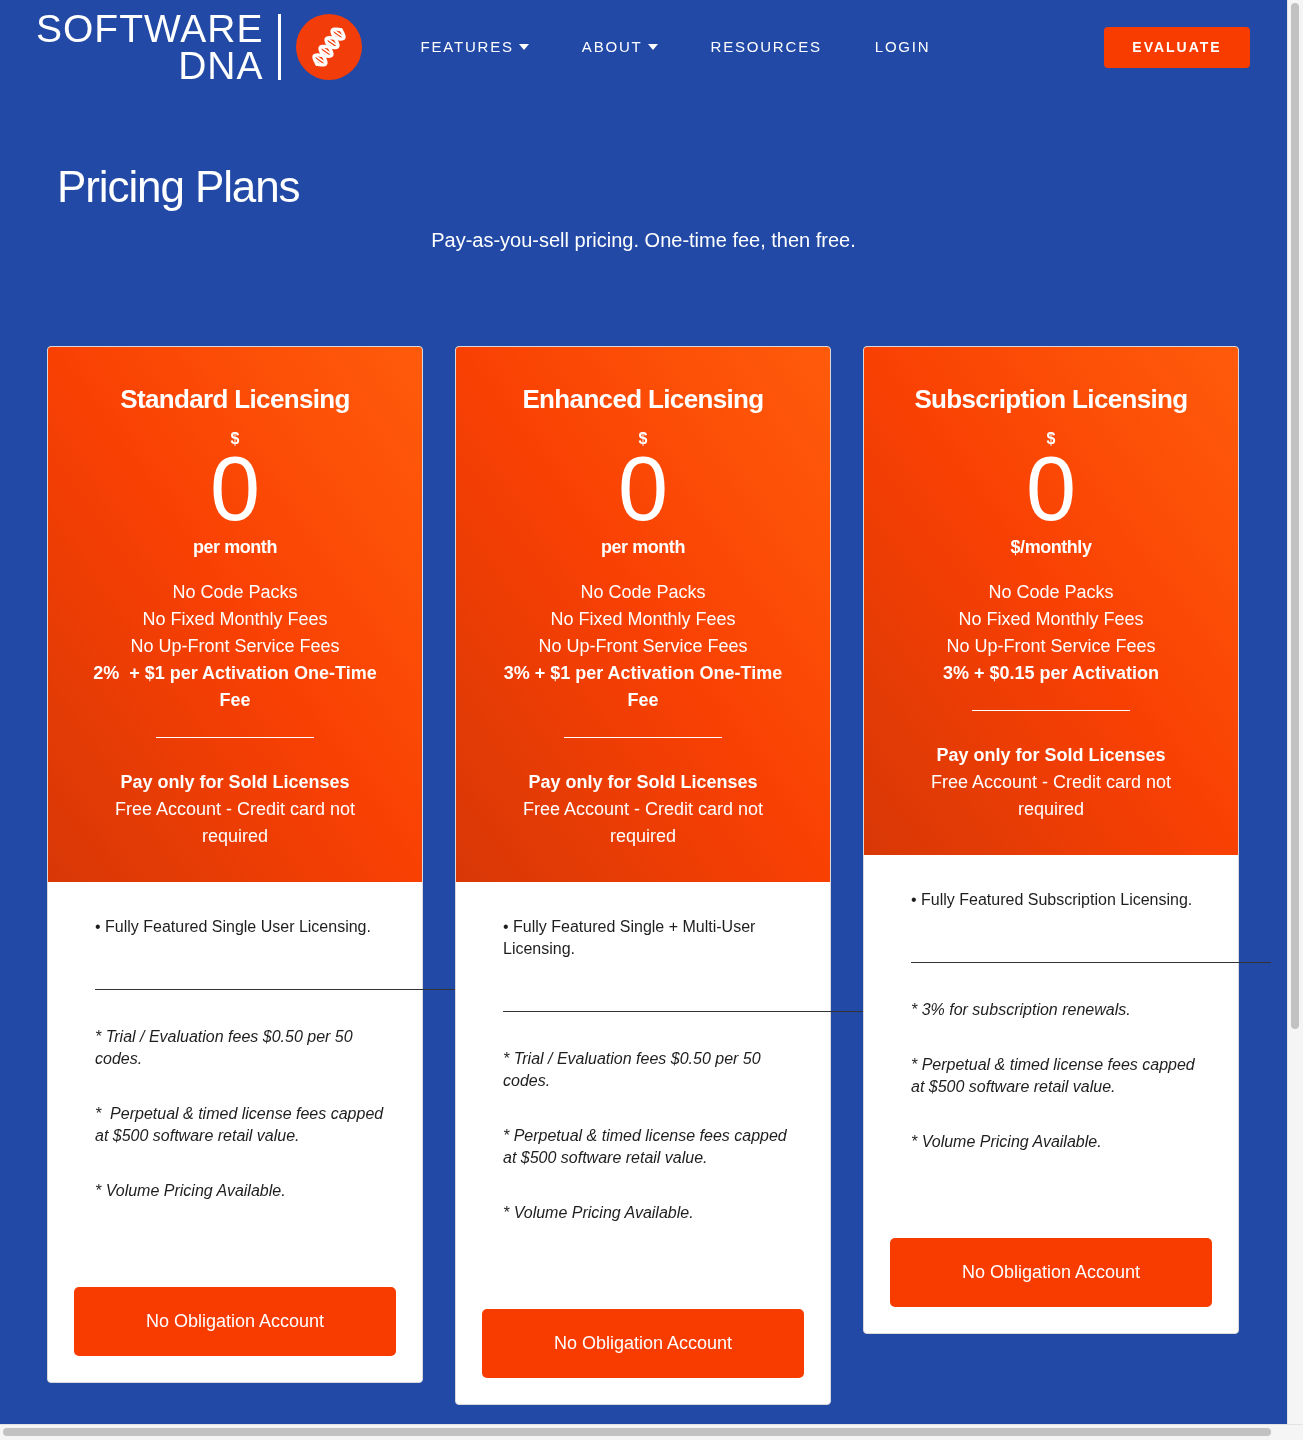  Describe the element at coordinates (1051, 547) in the screenshot. I see `price-period: $/monthly` at that location.